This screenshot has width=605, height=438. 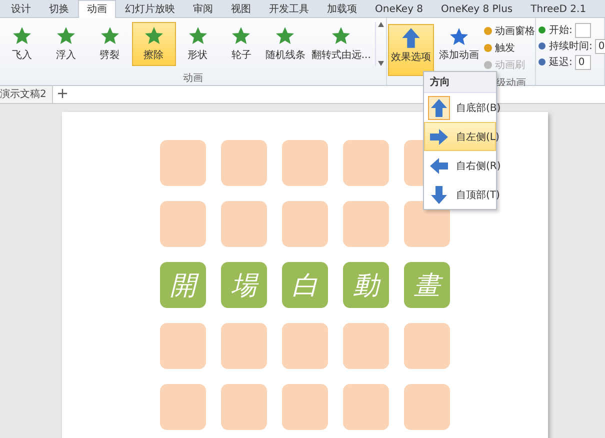 I want to click on animation-button: 随机线条, so click(x=285, y=44).